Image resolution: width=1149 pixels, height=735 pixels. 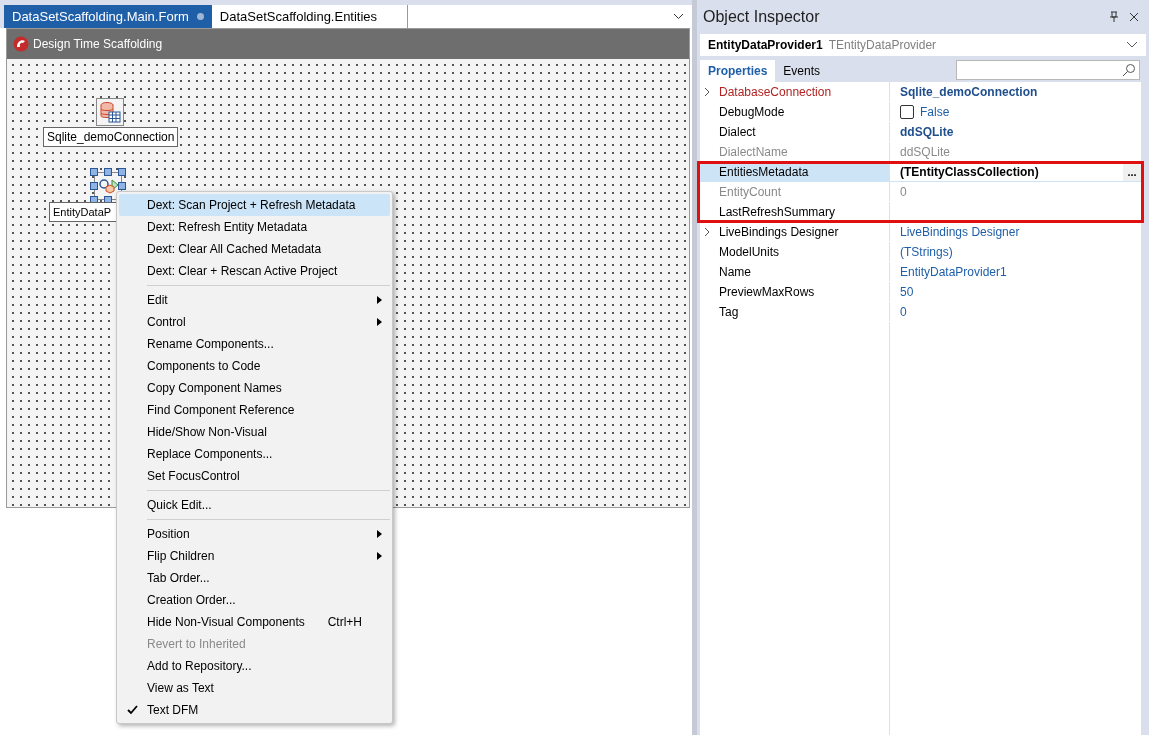 What do you see at coordinates (920, 312) in the screenshot?
I see `property-row: Tag 0` at bounding box center [920, 312].